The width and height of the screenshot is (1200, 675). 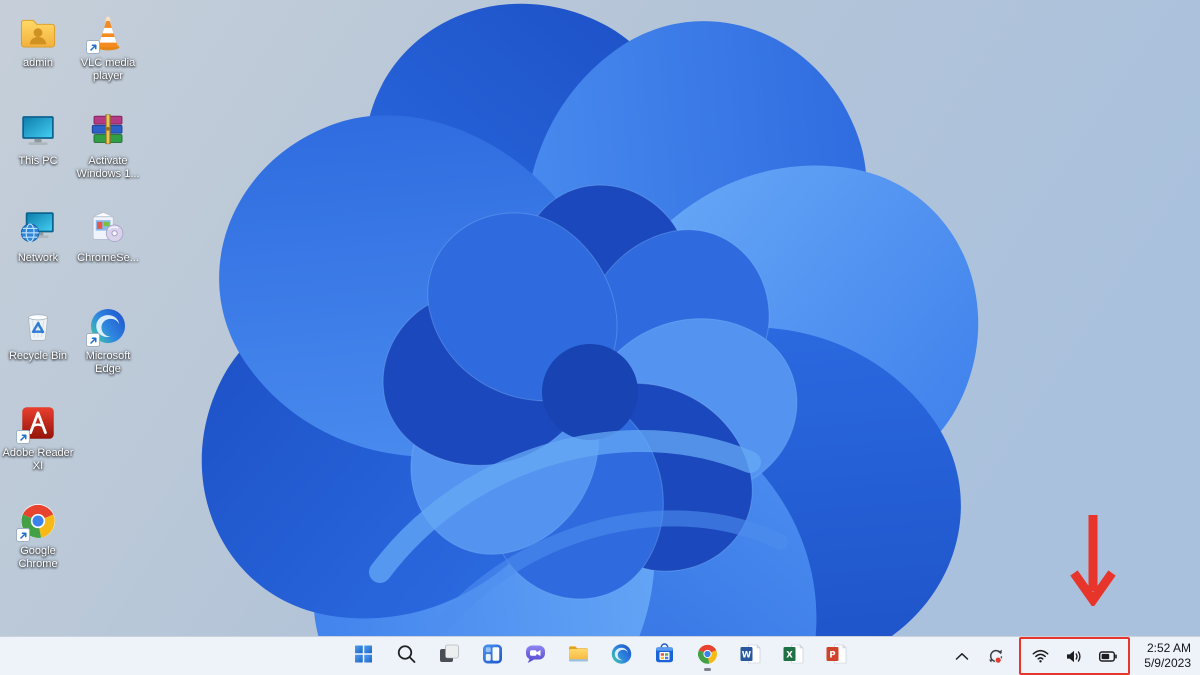 What do you see at coordinates (108, 362) in the screenshot?
I see `desktop-icon-label: Microsoft Edge` at bounding box center [108, 362].